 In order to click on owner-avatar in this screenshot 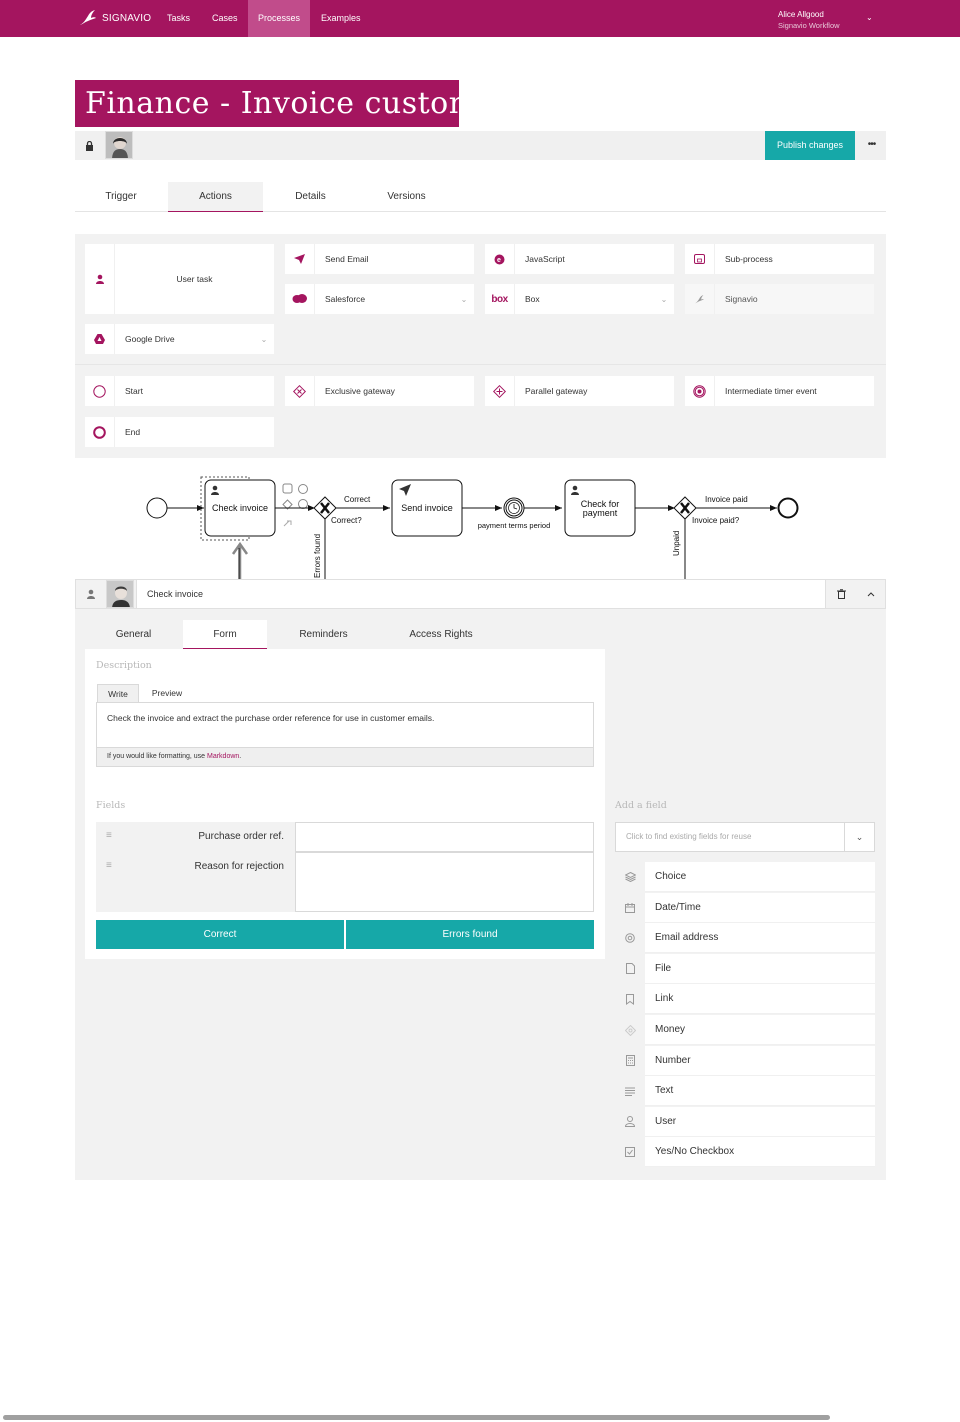, I will do `click(119, 145)`.